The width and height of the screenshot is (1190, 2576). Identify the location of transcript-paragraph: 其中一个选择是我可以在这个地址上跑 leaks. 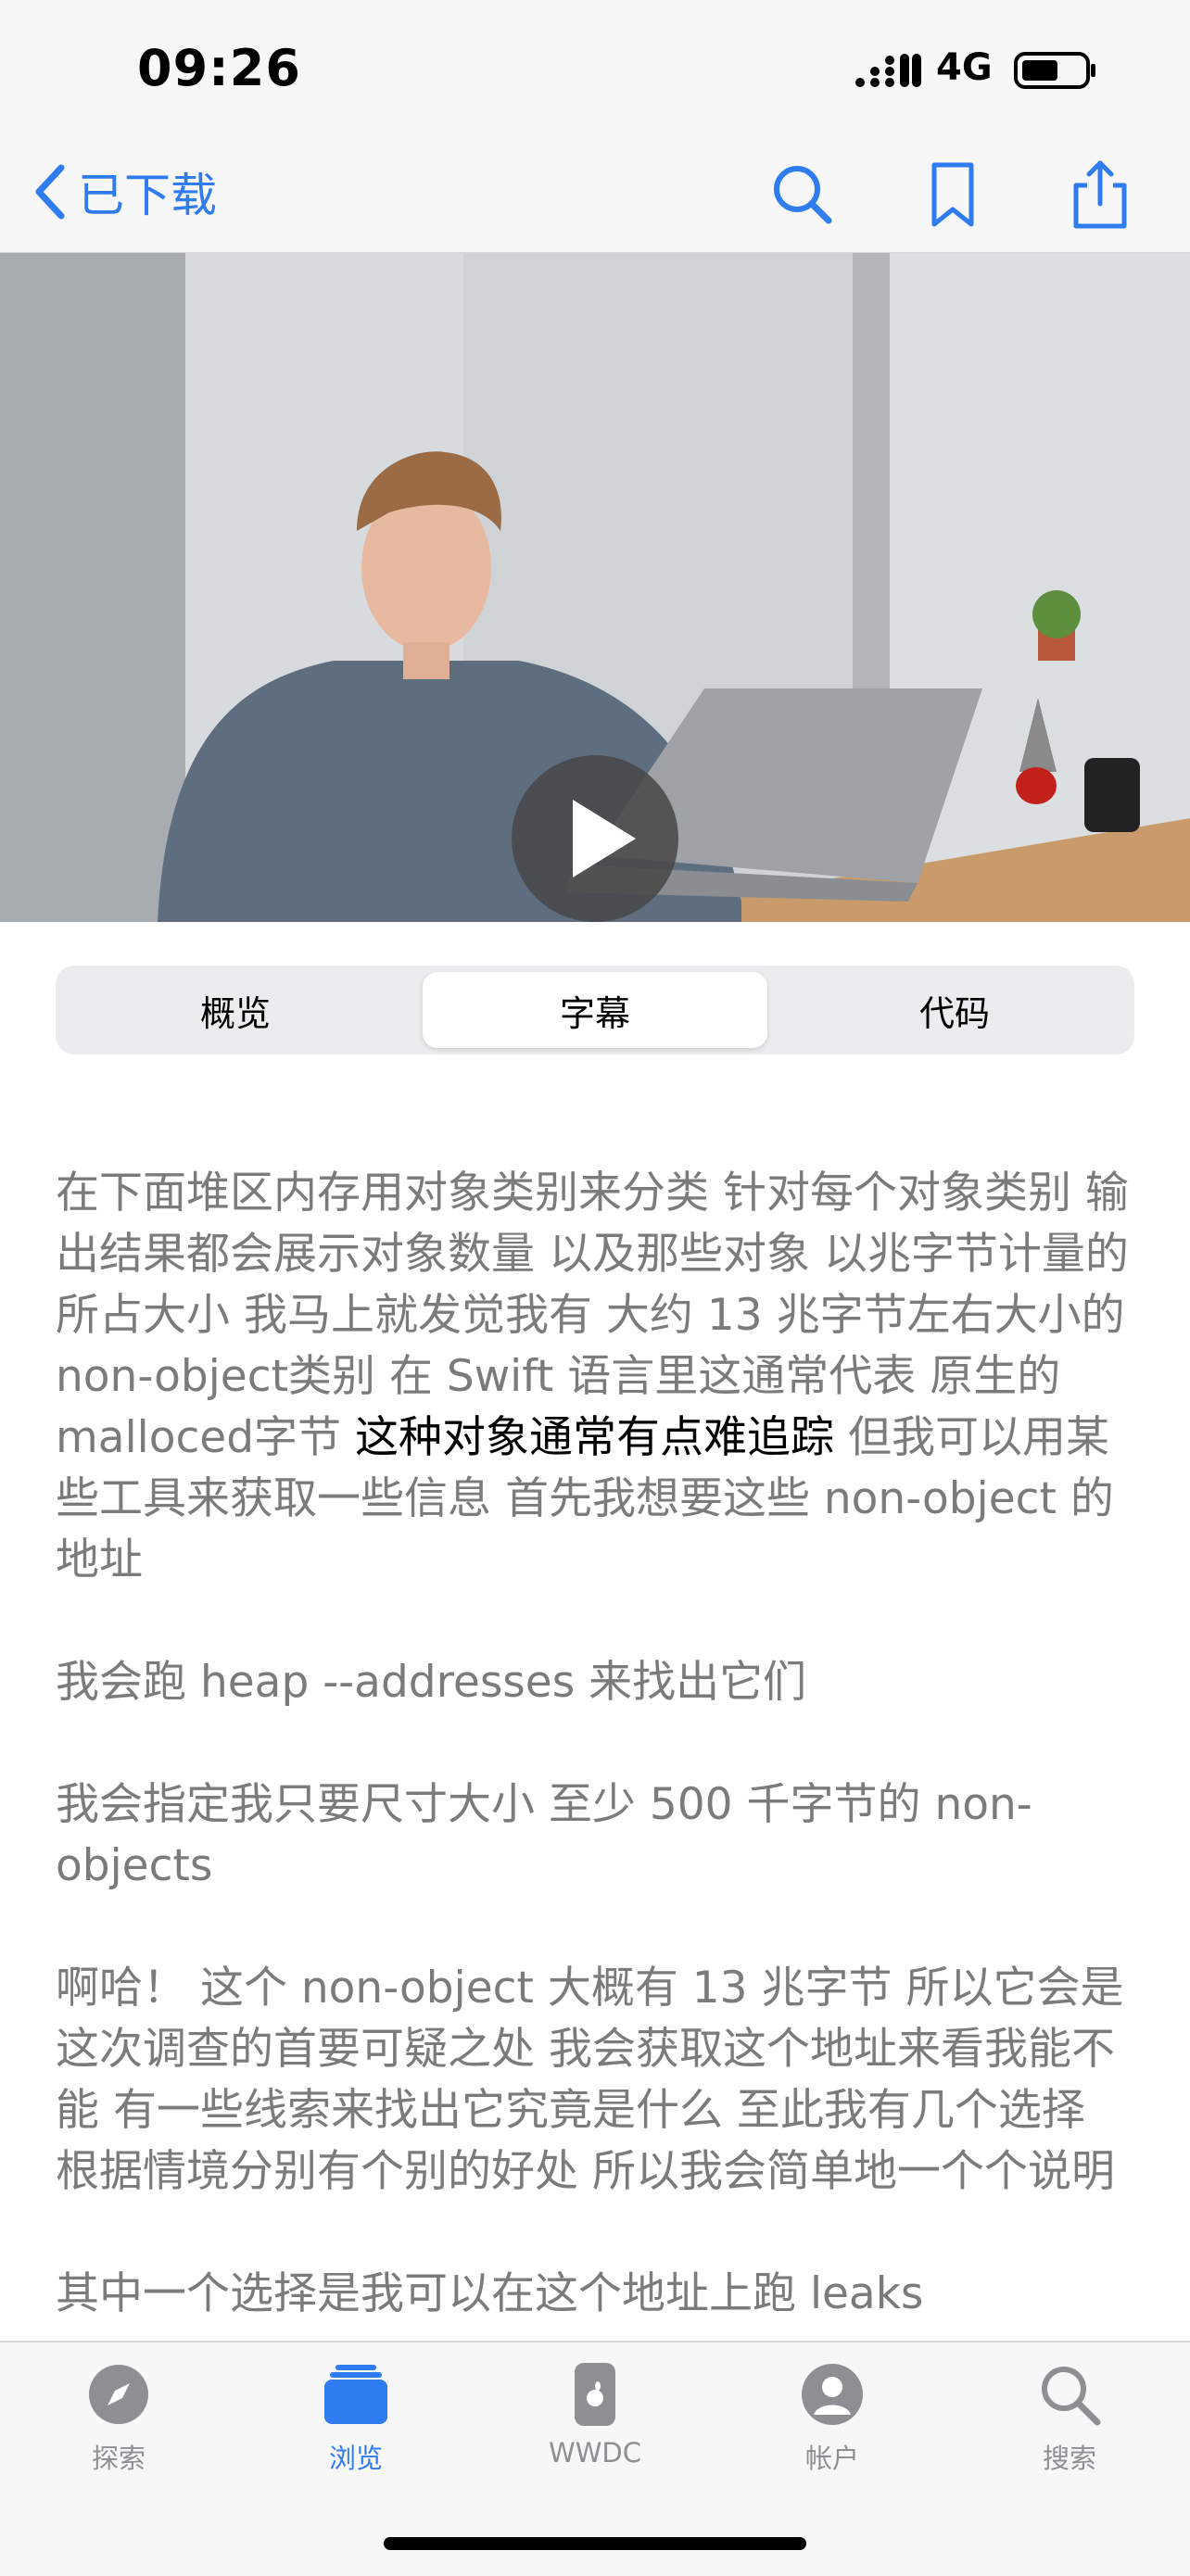
(598, 2294).